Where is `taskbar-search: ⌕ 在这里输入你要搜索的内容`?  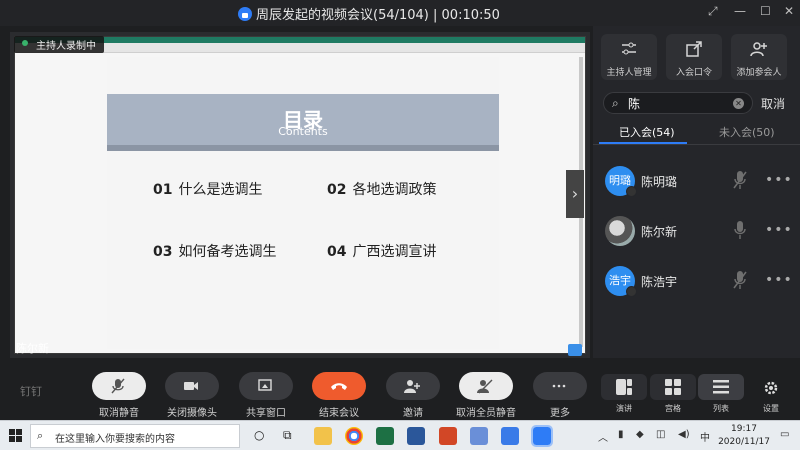
taskbar-search: ⌕ 在这里输入你要搜索的内容 is located at coordinates (135, 436).